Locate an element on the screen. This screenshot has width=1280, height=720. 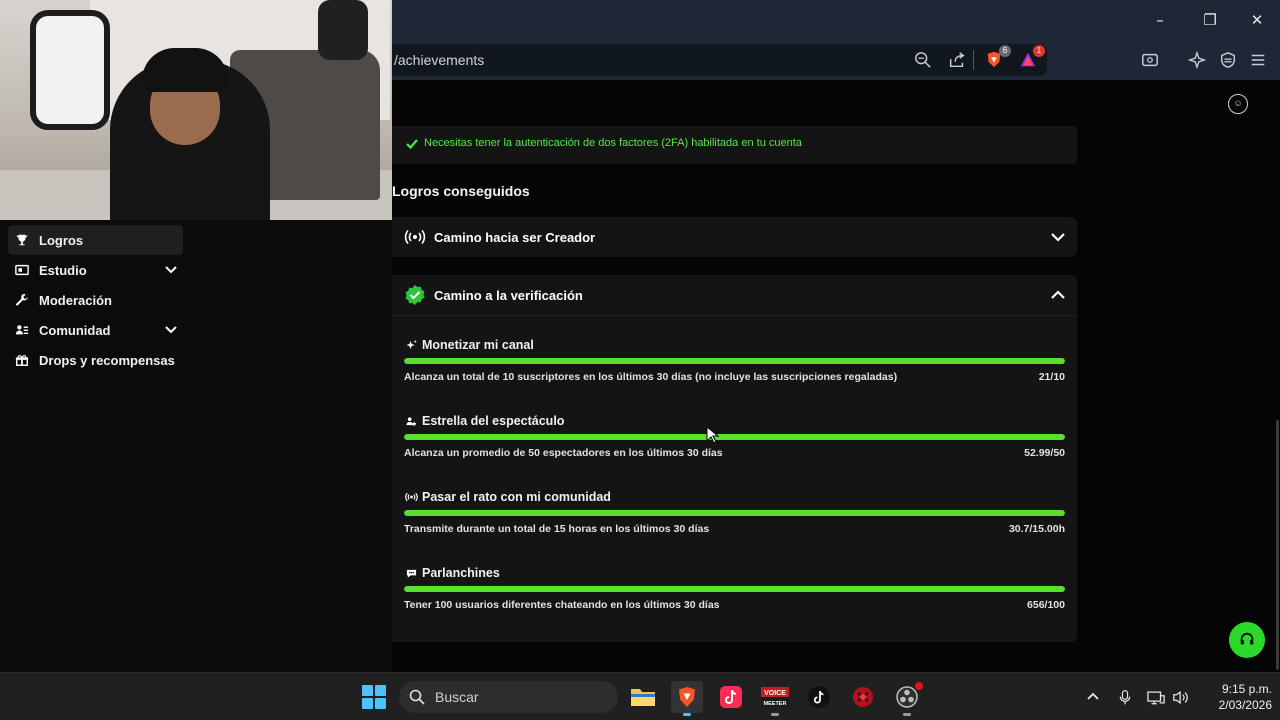
voicemeeter-icon: VOICE MEETER is located at coordinates (775, 698).